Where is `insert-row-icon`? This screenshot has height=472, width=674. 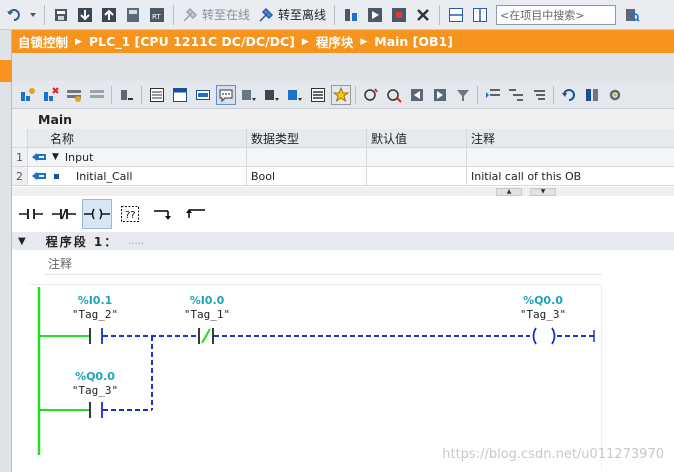 insert-row-icon is located at coordinates (74, 95).